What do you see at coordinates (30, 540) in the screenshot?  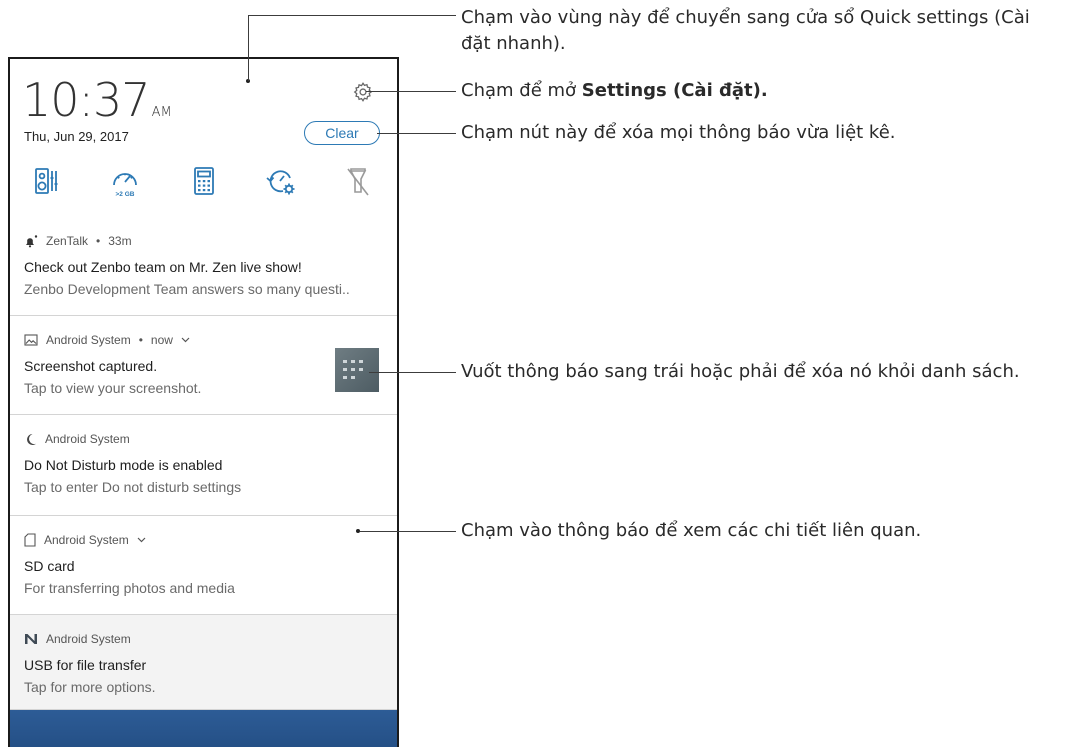 I see `sd-card-icon` at bounding box center [30, 540].